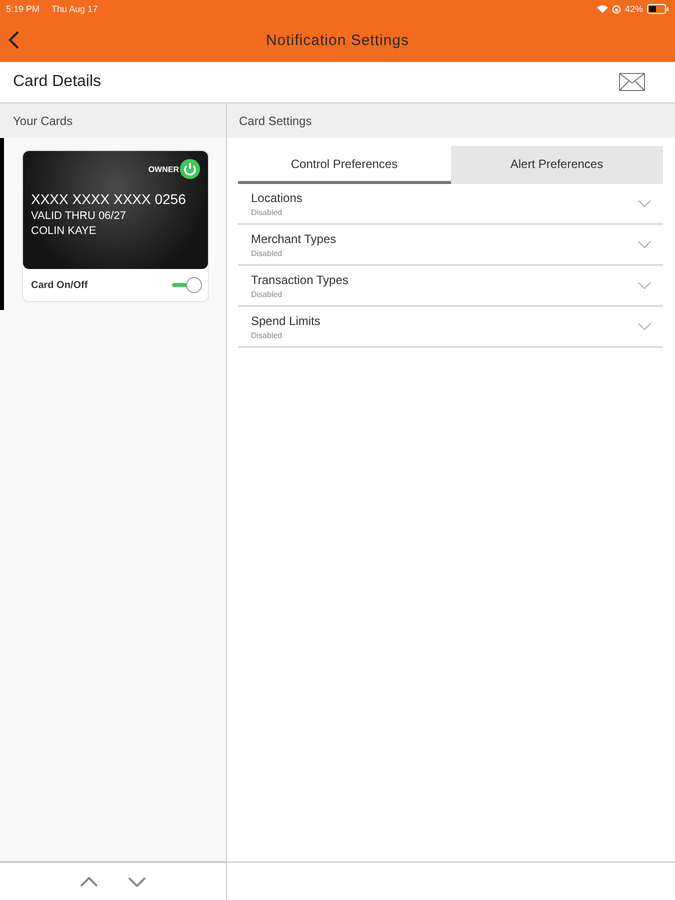 The width and height of the screenshot is (675, 900). I want to click on battery-icon, so click(658, 9).